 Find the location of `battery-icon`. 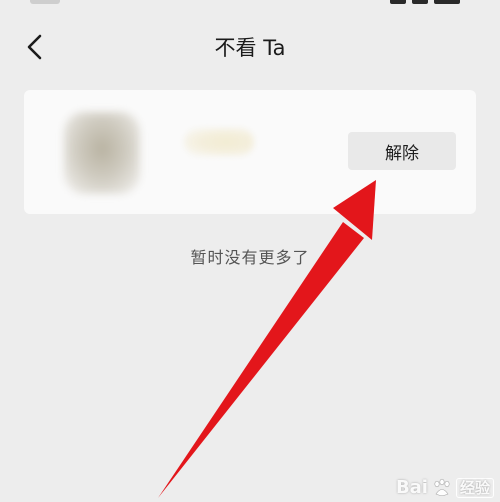

battery-icon is located at coordinates (447, 2).